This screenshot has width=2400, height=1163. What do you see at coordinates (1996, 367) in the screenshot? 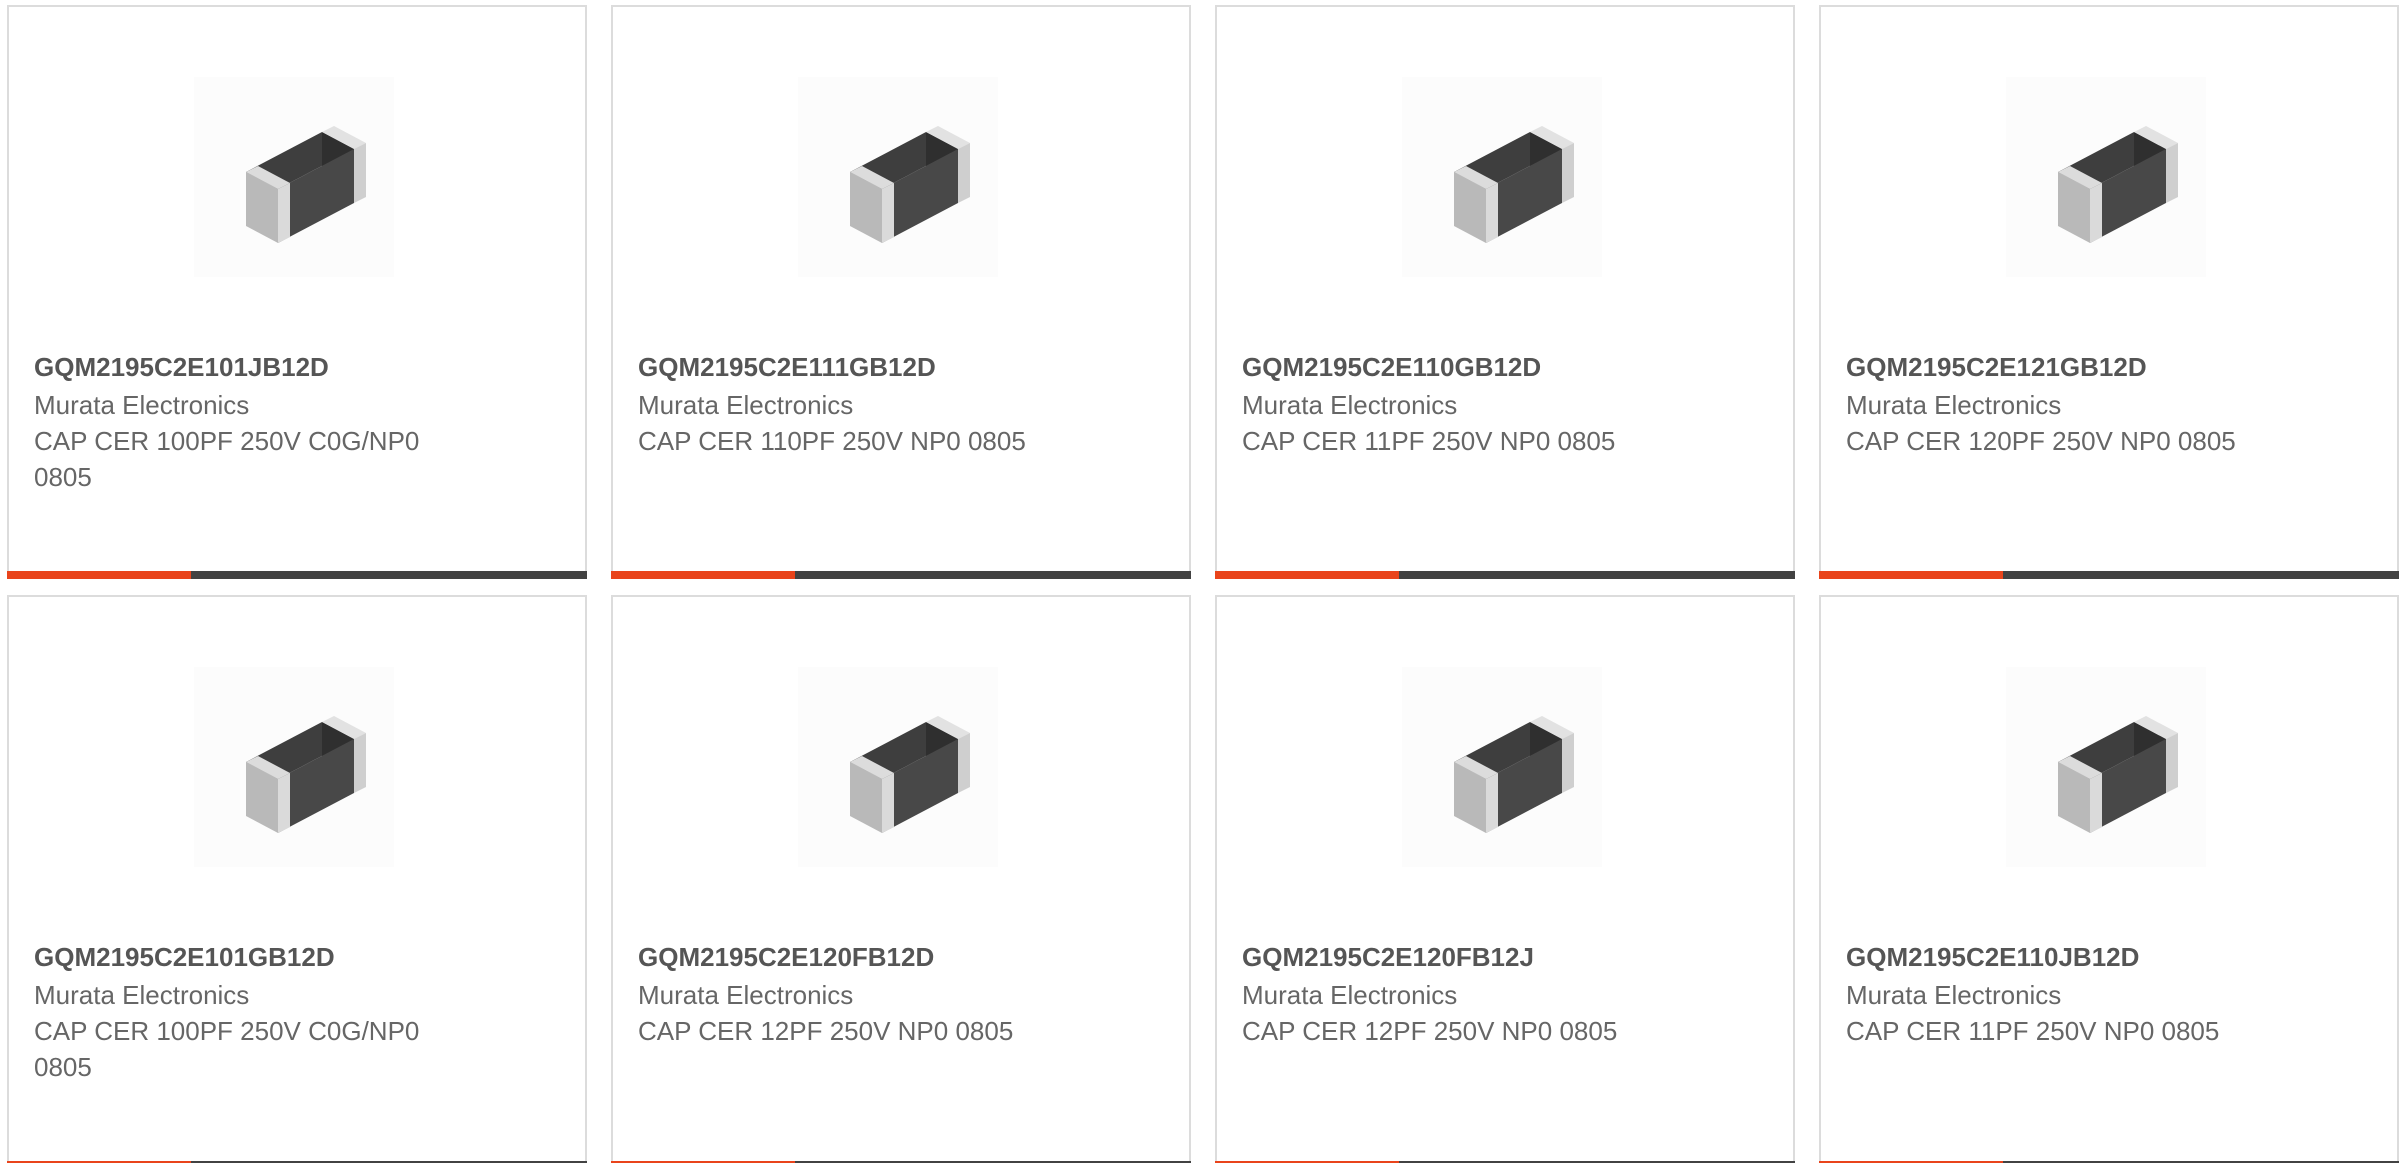
I see `part-number: GQM2195C2E121GB12D` at bounding box center [1996, 367].